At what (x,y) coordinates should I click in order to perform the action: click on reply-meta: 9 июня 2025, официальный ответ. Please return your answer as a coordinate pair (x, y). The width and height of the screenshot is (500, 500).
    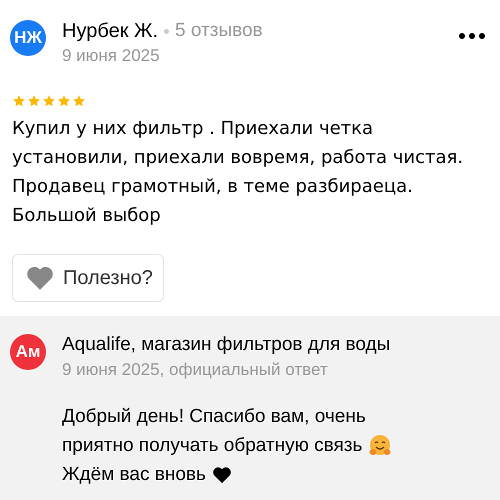
    Looking at the image, I should click on (195, 370).